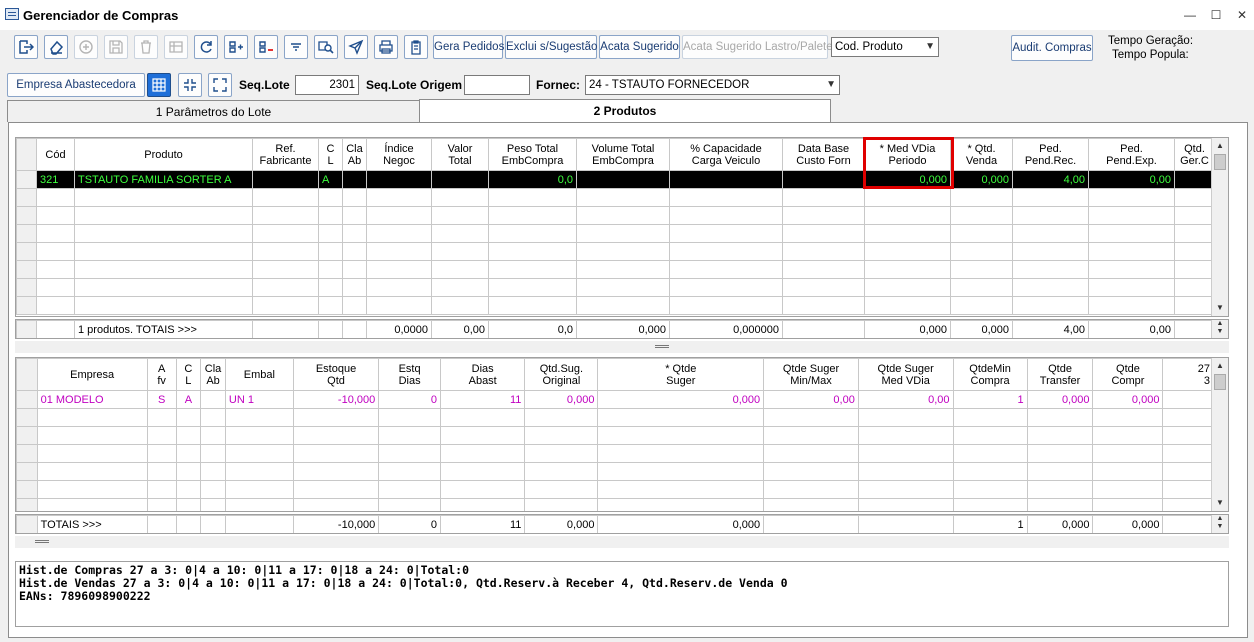 The height and width of the screenshot is (642, 1254). Describe the element at coordinates (1220, 503) in the screenshot. I see `scroll-down-icon: ▼` at that location.